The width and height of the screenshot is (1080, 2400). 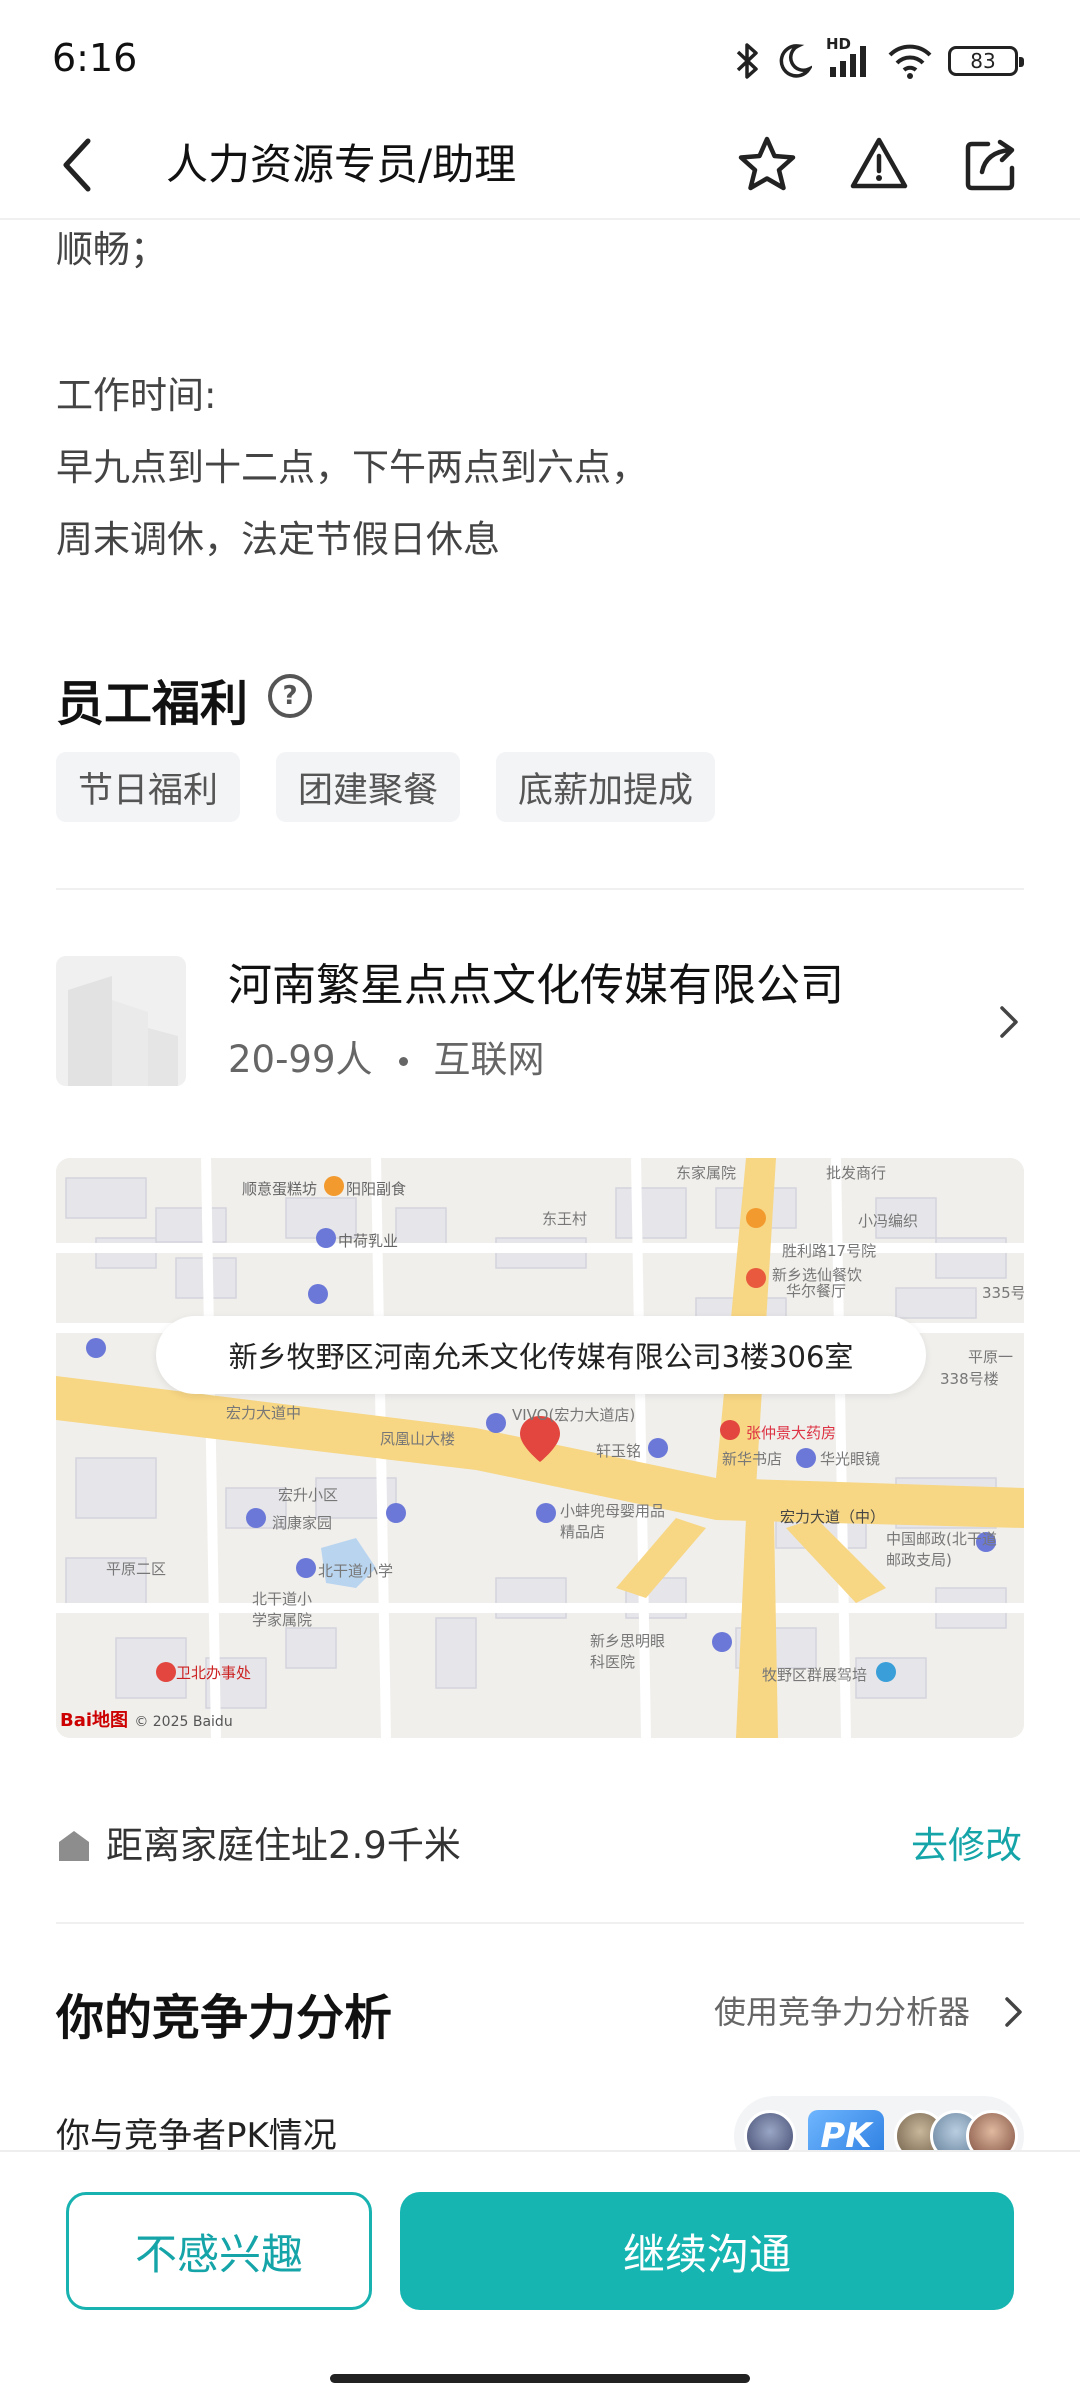 I want to click on description-line: 顺畅；, so click(x=111, y=249).